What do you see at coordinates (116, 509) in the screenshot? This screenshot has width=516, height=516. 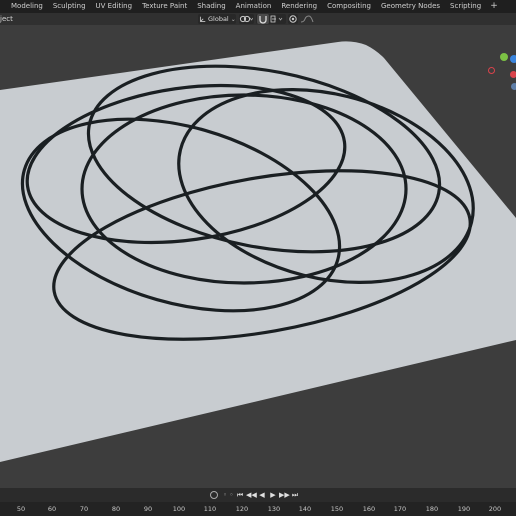 I see `frame-label: 80` at bounding box center [116, 509].